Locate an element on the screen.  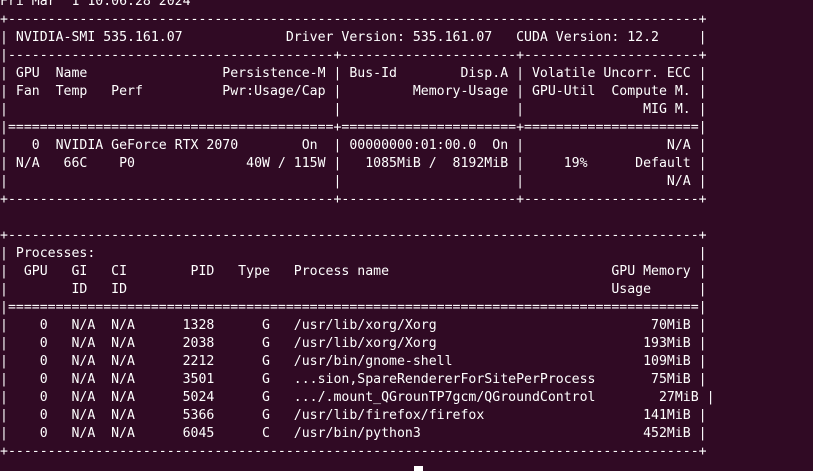
text-cursor is located at coordinates (418, 468).